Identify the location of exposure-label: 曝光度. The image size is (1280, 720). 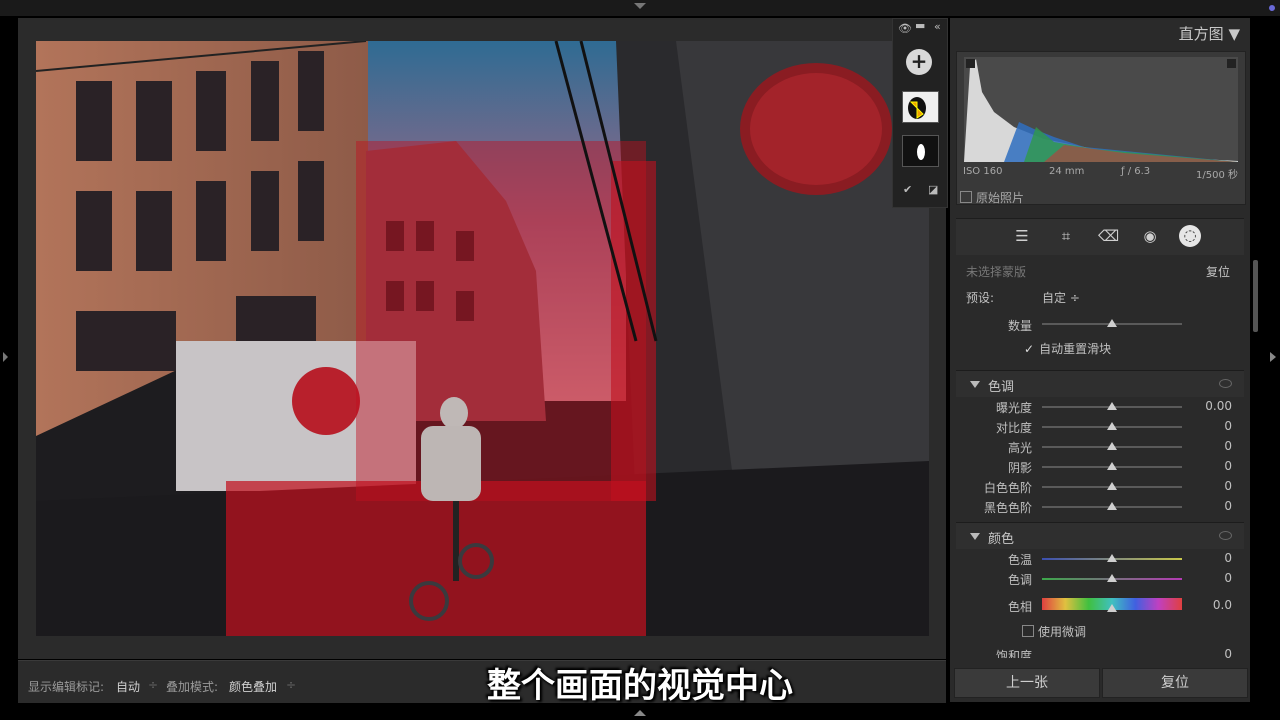
(1013, 408).